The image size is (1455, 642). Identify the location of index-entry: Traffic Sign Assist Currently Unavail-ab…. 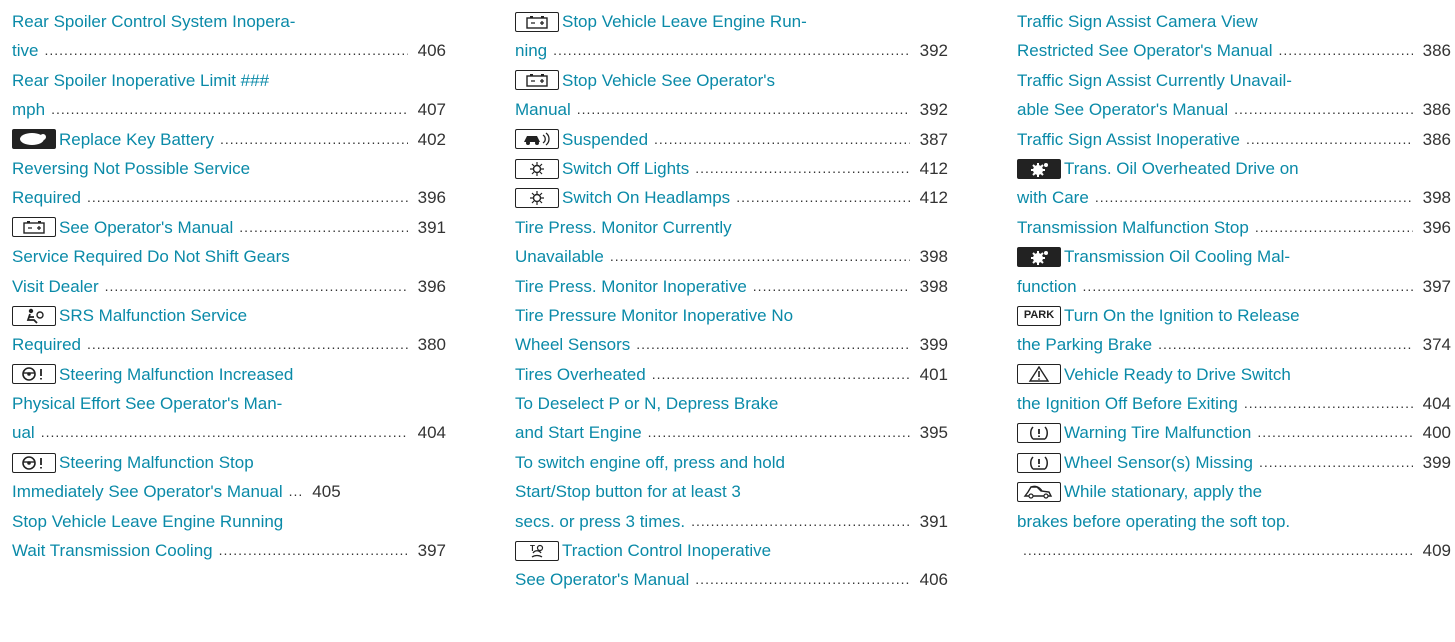
(1234, 95).